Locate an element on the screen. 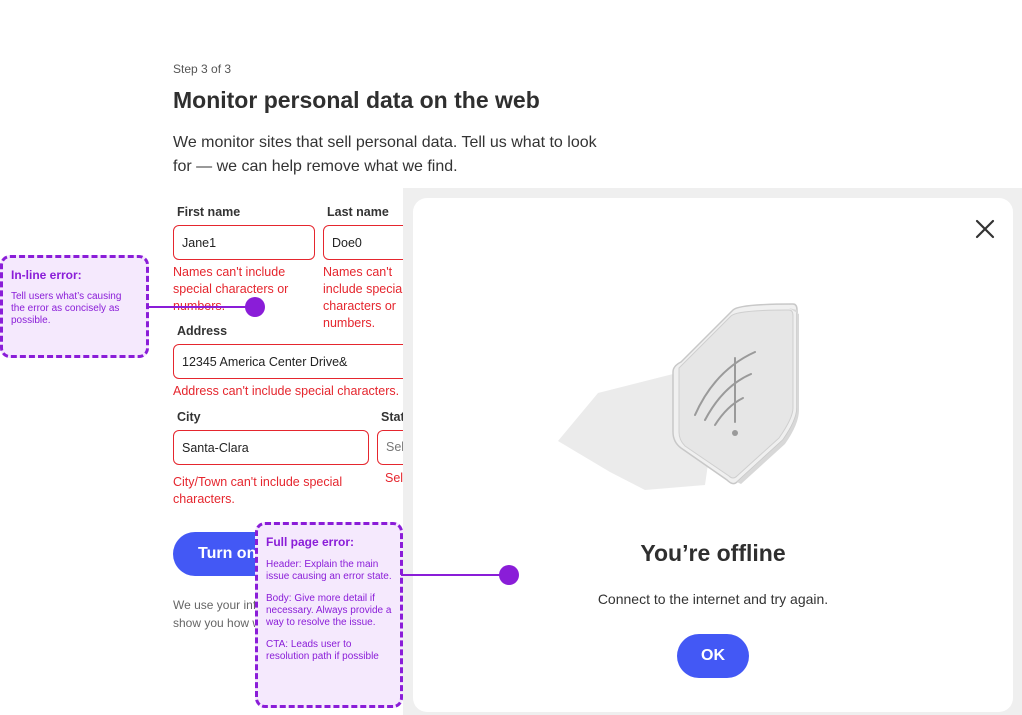 This screenshot has height=715, width=1022. dialog-title: You’re offline is located at coordinates (713, 553).